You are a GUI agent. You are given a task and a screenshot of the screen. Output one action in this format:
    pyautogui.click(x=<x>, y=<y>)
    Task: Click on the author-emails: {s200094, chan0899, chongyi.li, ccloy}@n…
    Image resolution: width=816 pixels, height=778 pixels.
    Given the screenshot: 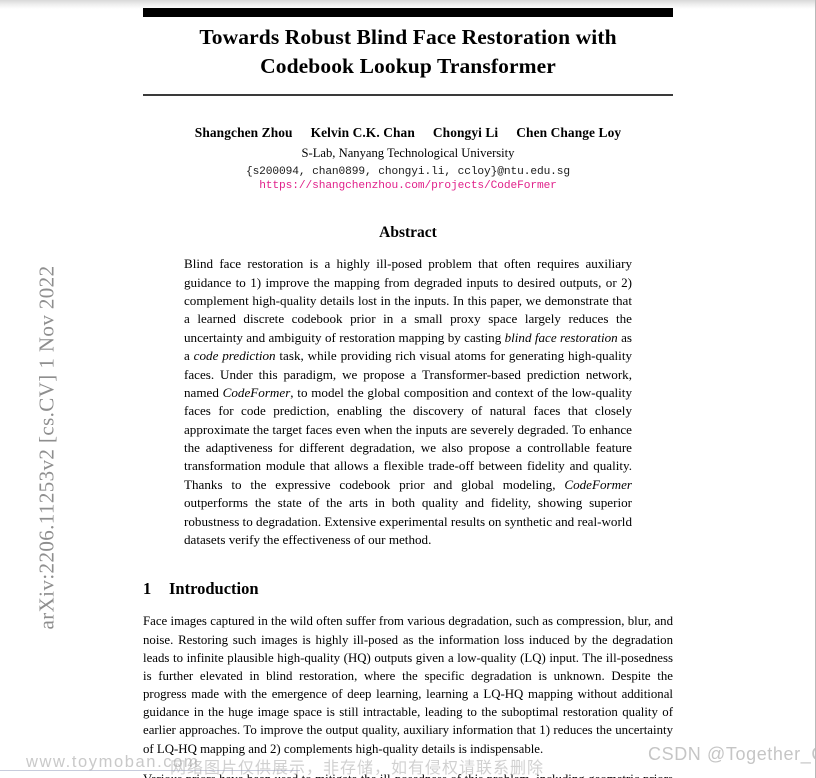 What is the action you would take?
    pyautogui.click(x=408, y=172)
    